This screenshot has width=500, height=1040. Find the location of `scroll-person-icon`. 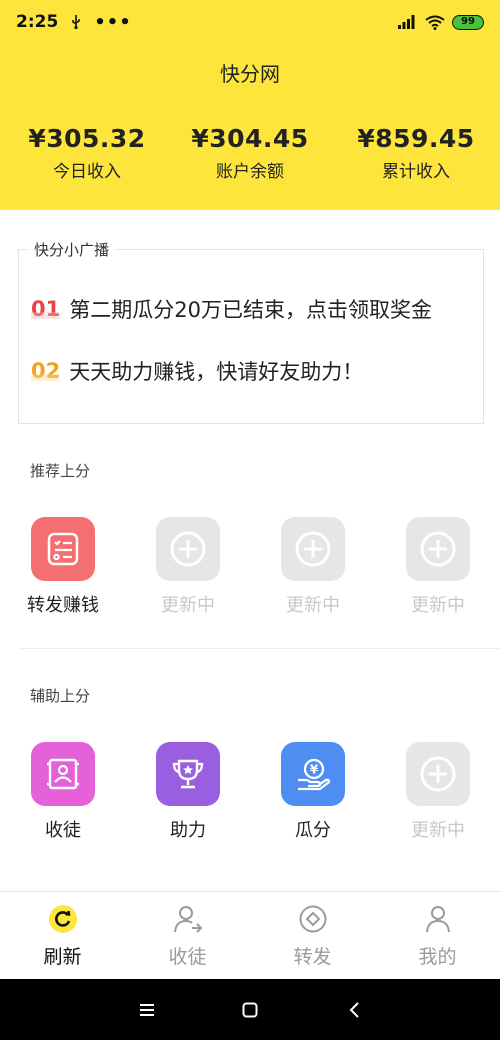

scroll-person-icon is located at coordinates (63, 774).